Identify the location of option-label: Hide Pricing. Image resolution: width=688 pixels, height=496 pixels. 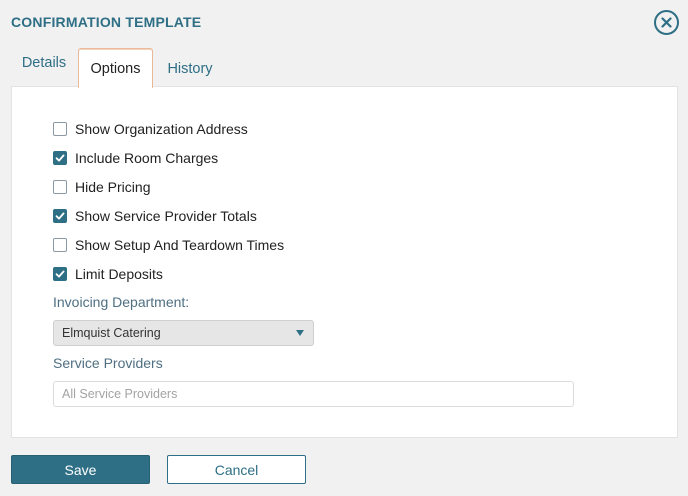
(113, 187).